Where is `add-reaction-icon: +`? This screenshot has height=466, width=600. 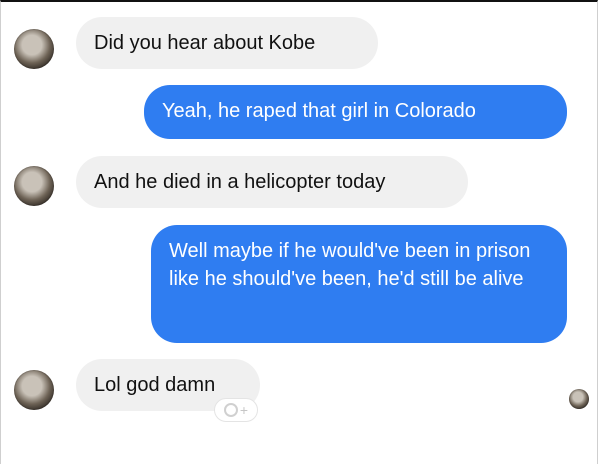 add-reaction-icon: + is located at coordinates (244, 410).